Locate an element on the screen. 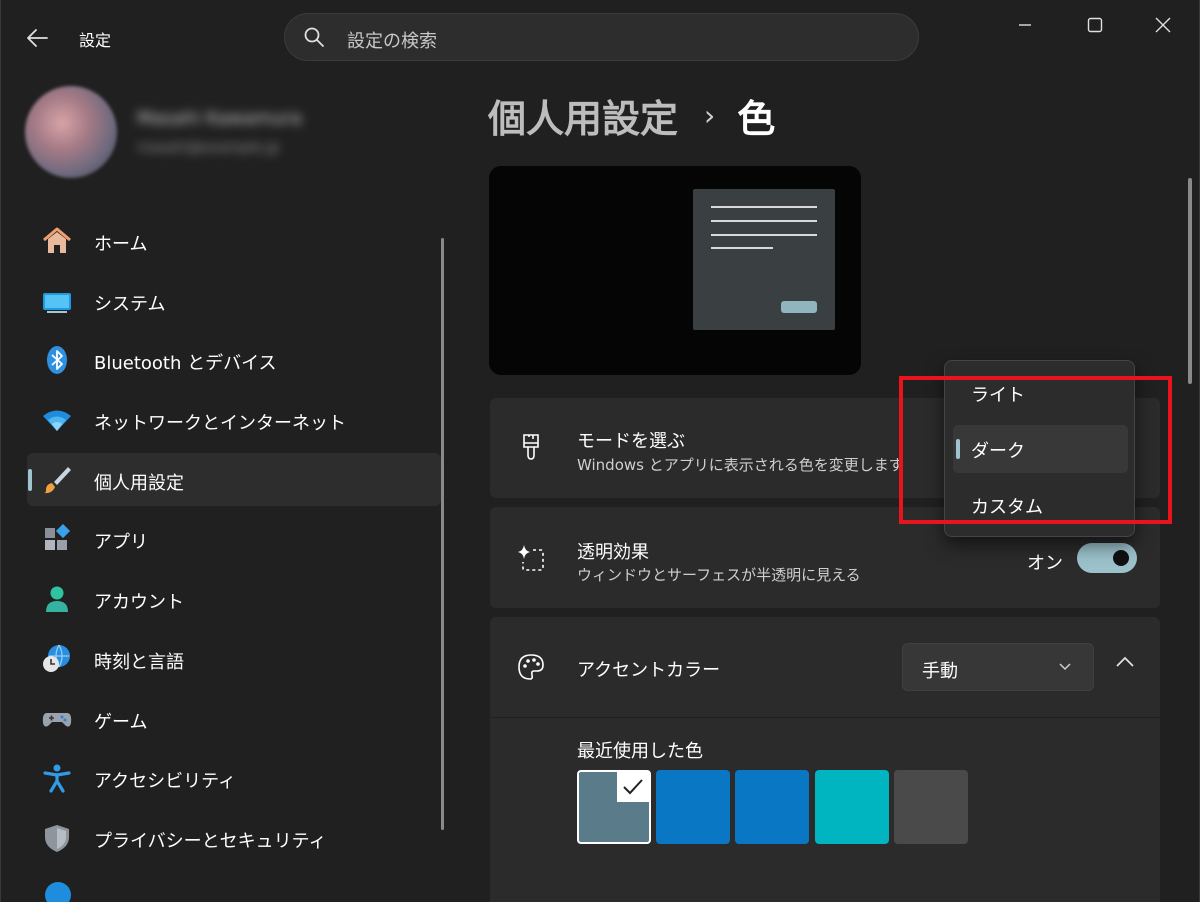  checkmark-icon is located at coordinates (633, 787).